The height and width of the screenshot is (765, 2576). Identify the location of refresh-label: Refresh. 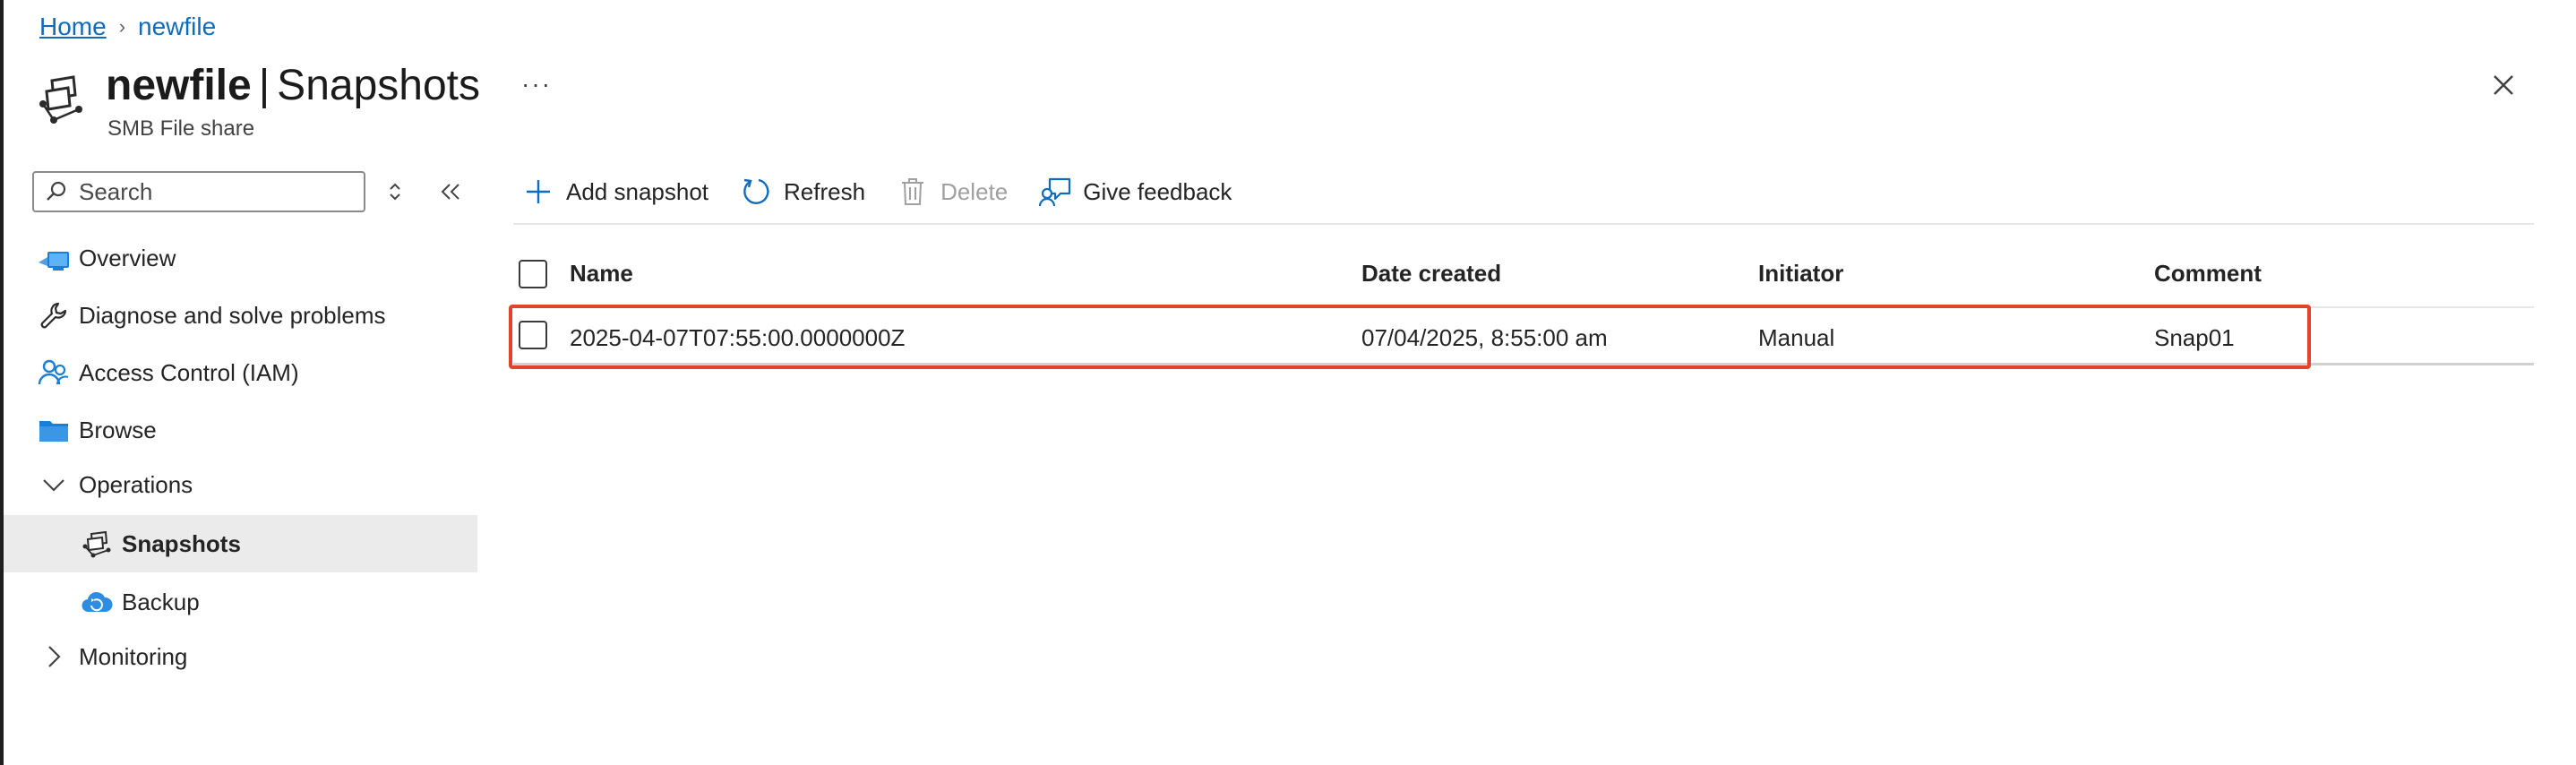
(825, 191).